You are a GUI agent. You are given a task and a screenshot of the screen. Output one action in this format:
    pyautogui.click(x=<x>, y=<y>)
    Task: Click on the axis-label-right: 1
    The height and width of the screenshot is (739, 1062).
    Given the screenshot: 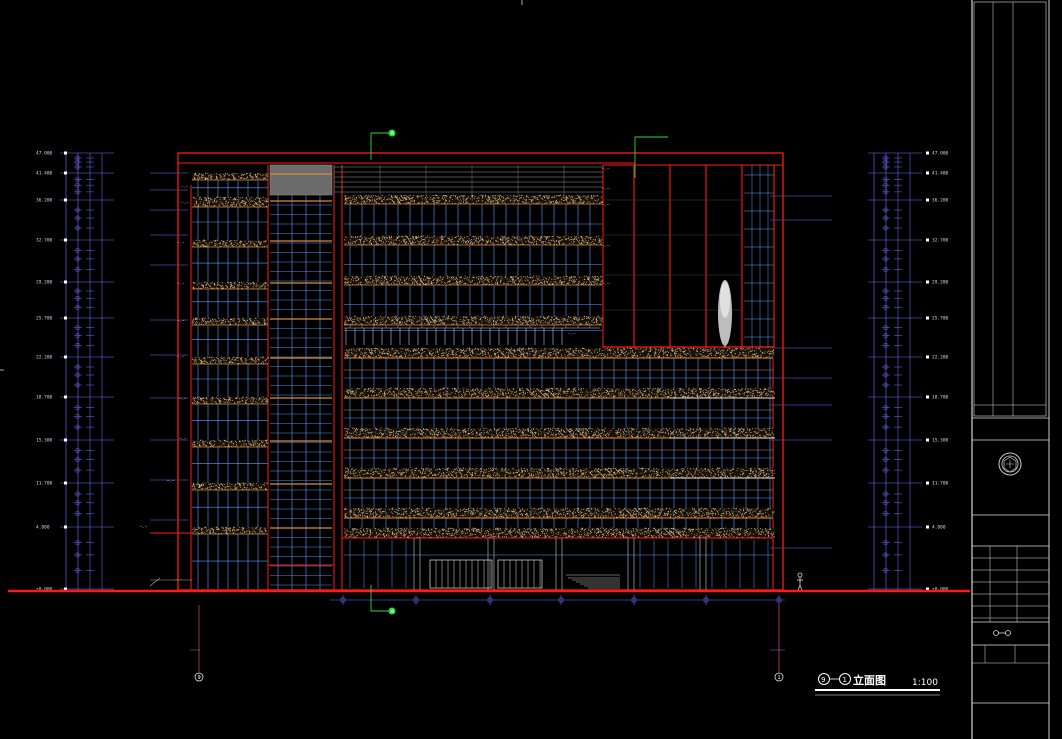 What is the action you would take?
    pyautogui.click(x=779, y=678)
    